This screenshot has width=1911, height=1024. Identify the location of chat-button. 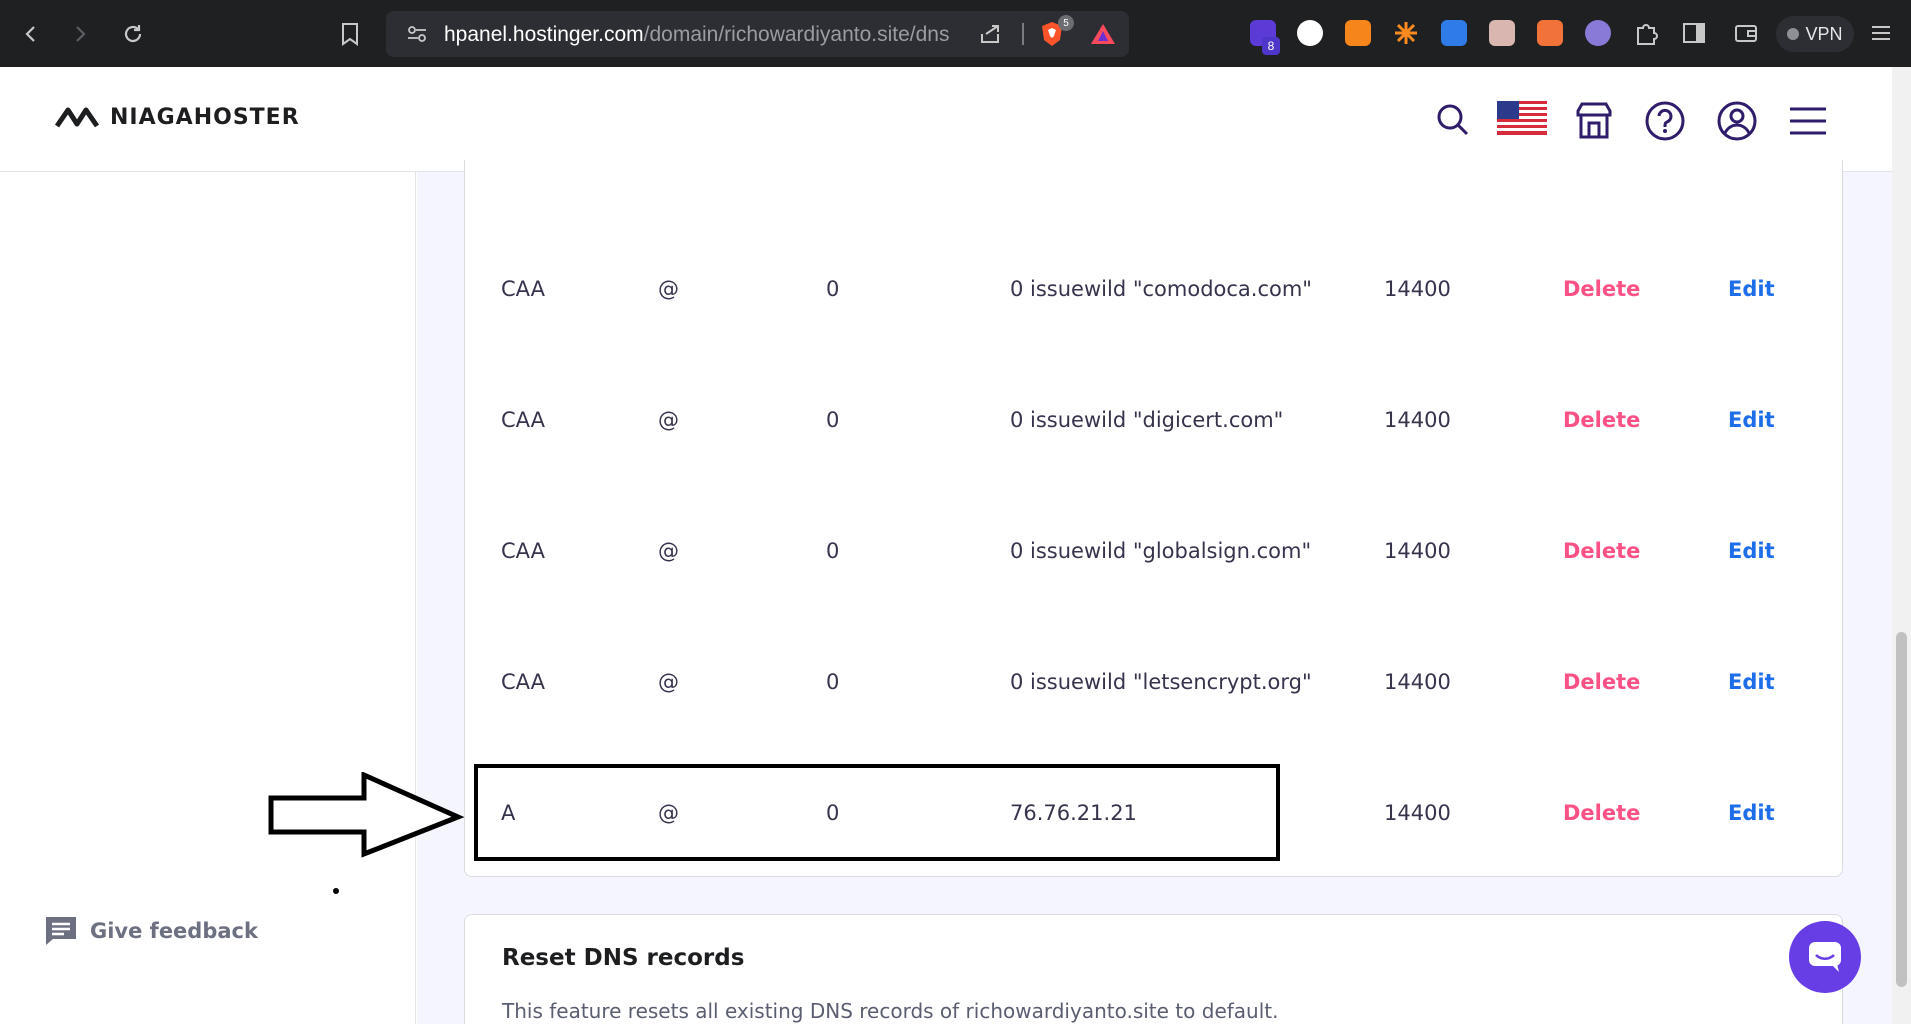
(1825, 957).